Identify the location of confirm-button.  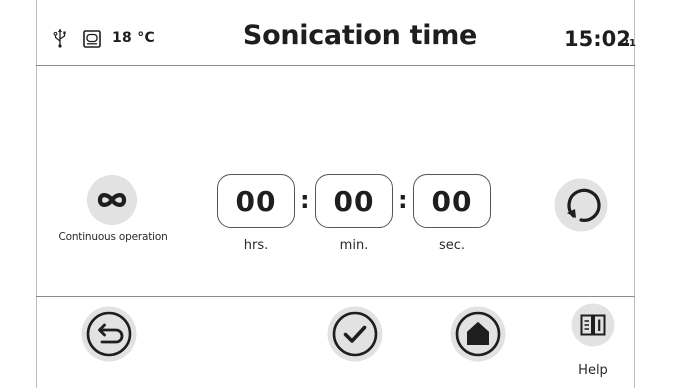
(355, 334).